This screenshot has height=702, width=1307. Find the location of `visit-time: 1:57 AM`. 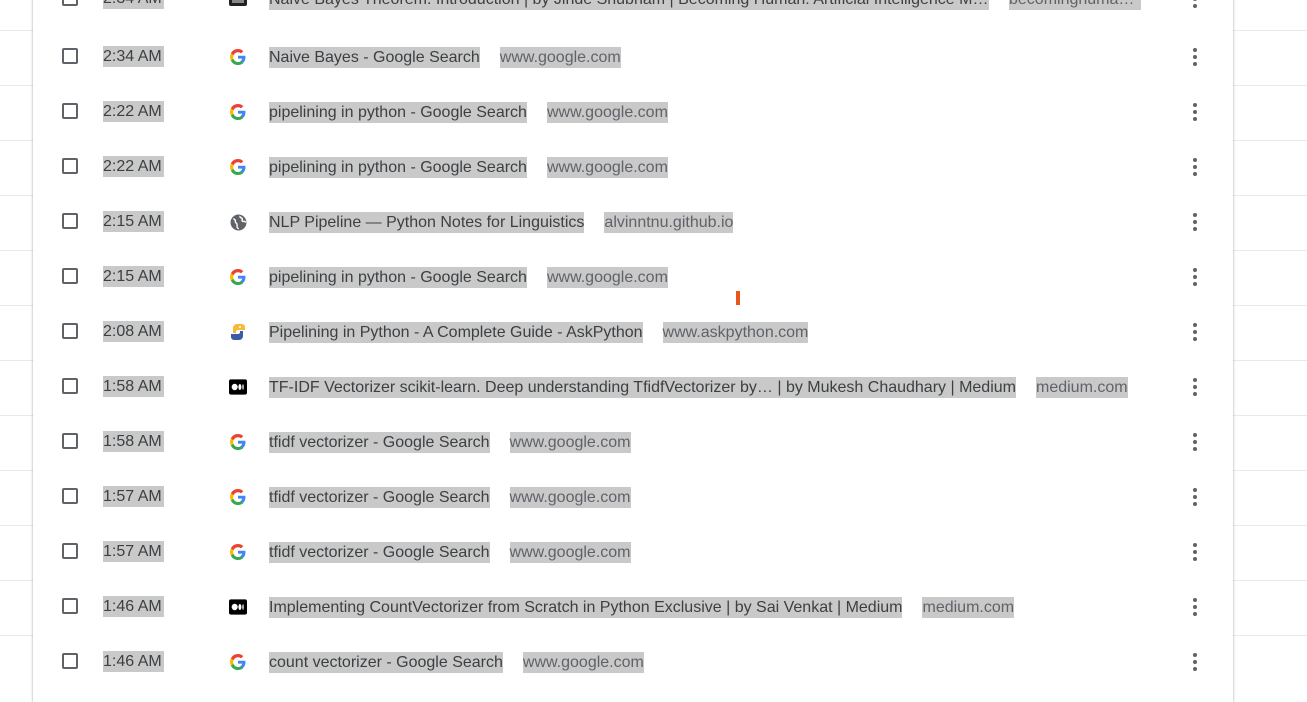

visit-time: 1:57 AM is located at coordinates (133, 551).